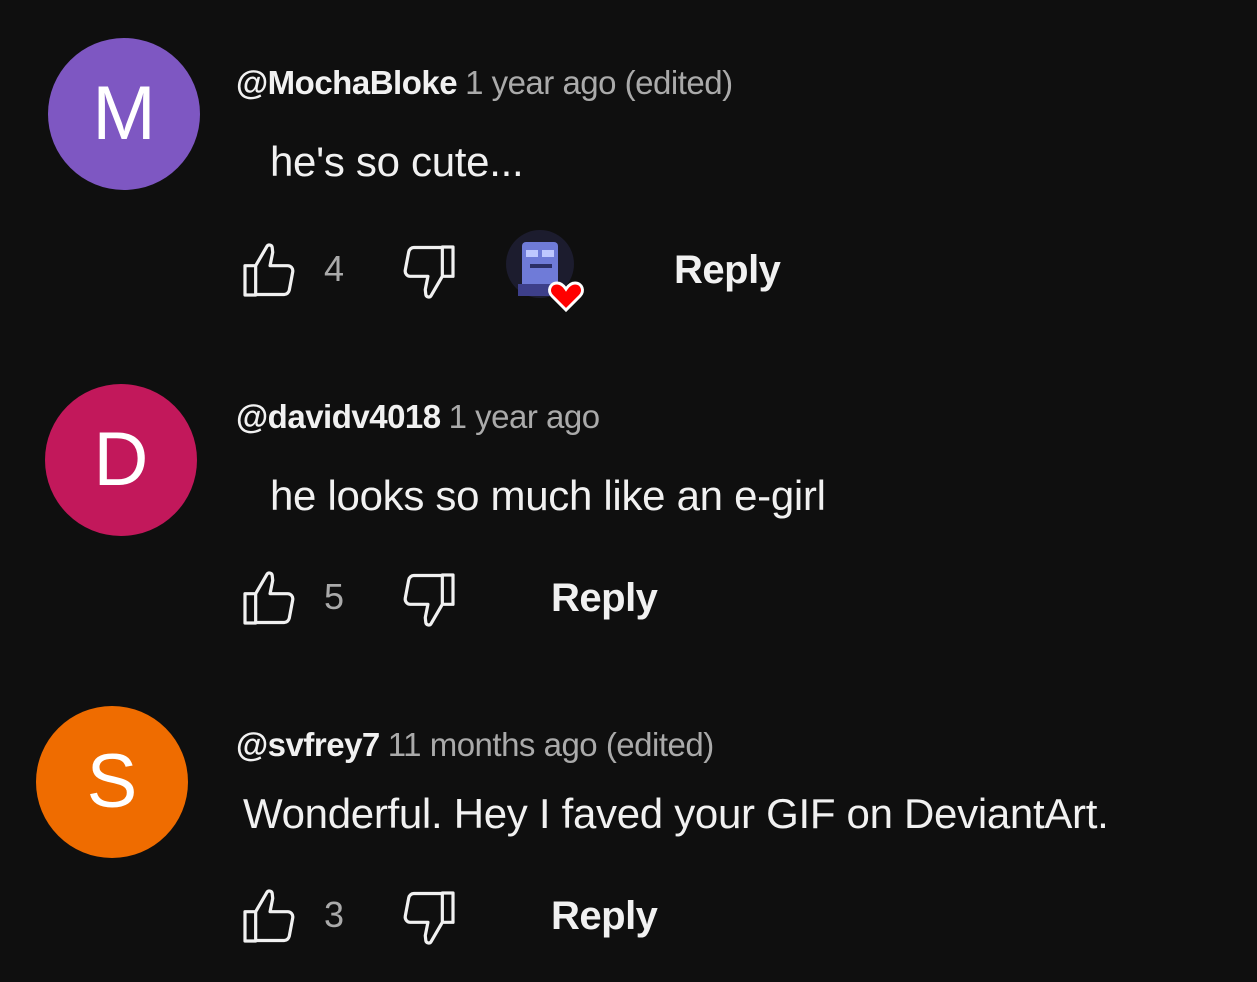 This screenshot has width=1257, height=982. Describe the element at coordinates (551, 744) in the screenshot. I see `comment-timestamp: 11 months ago (edited)` at that location.